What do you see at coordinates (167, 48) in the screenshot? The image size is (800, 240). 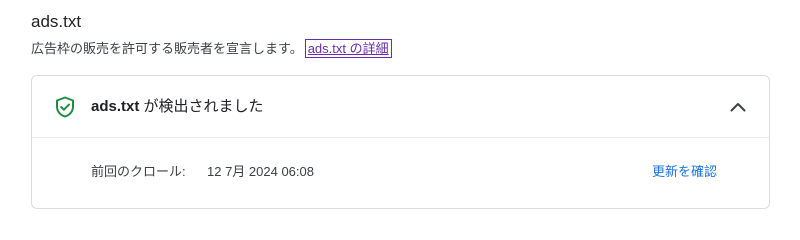 I see `section-description-text: 広告枠の販売を許可する販売者を宣言します。` at bounding box center [167, 48].